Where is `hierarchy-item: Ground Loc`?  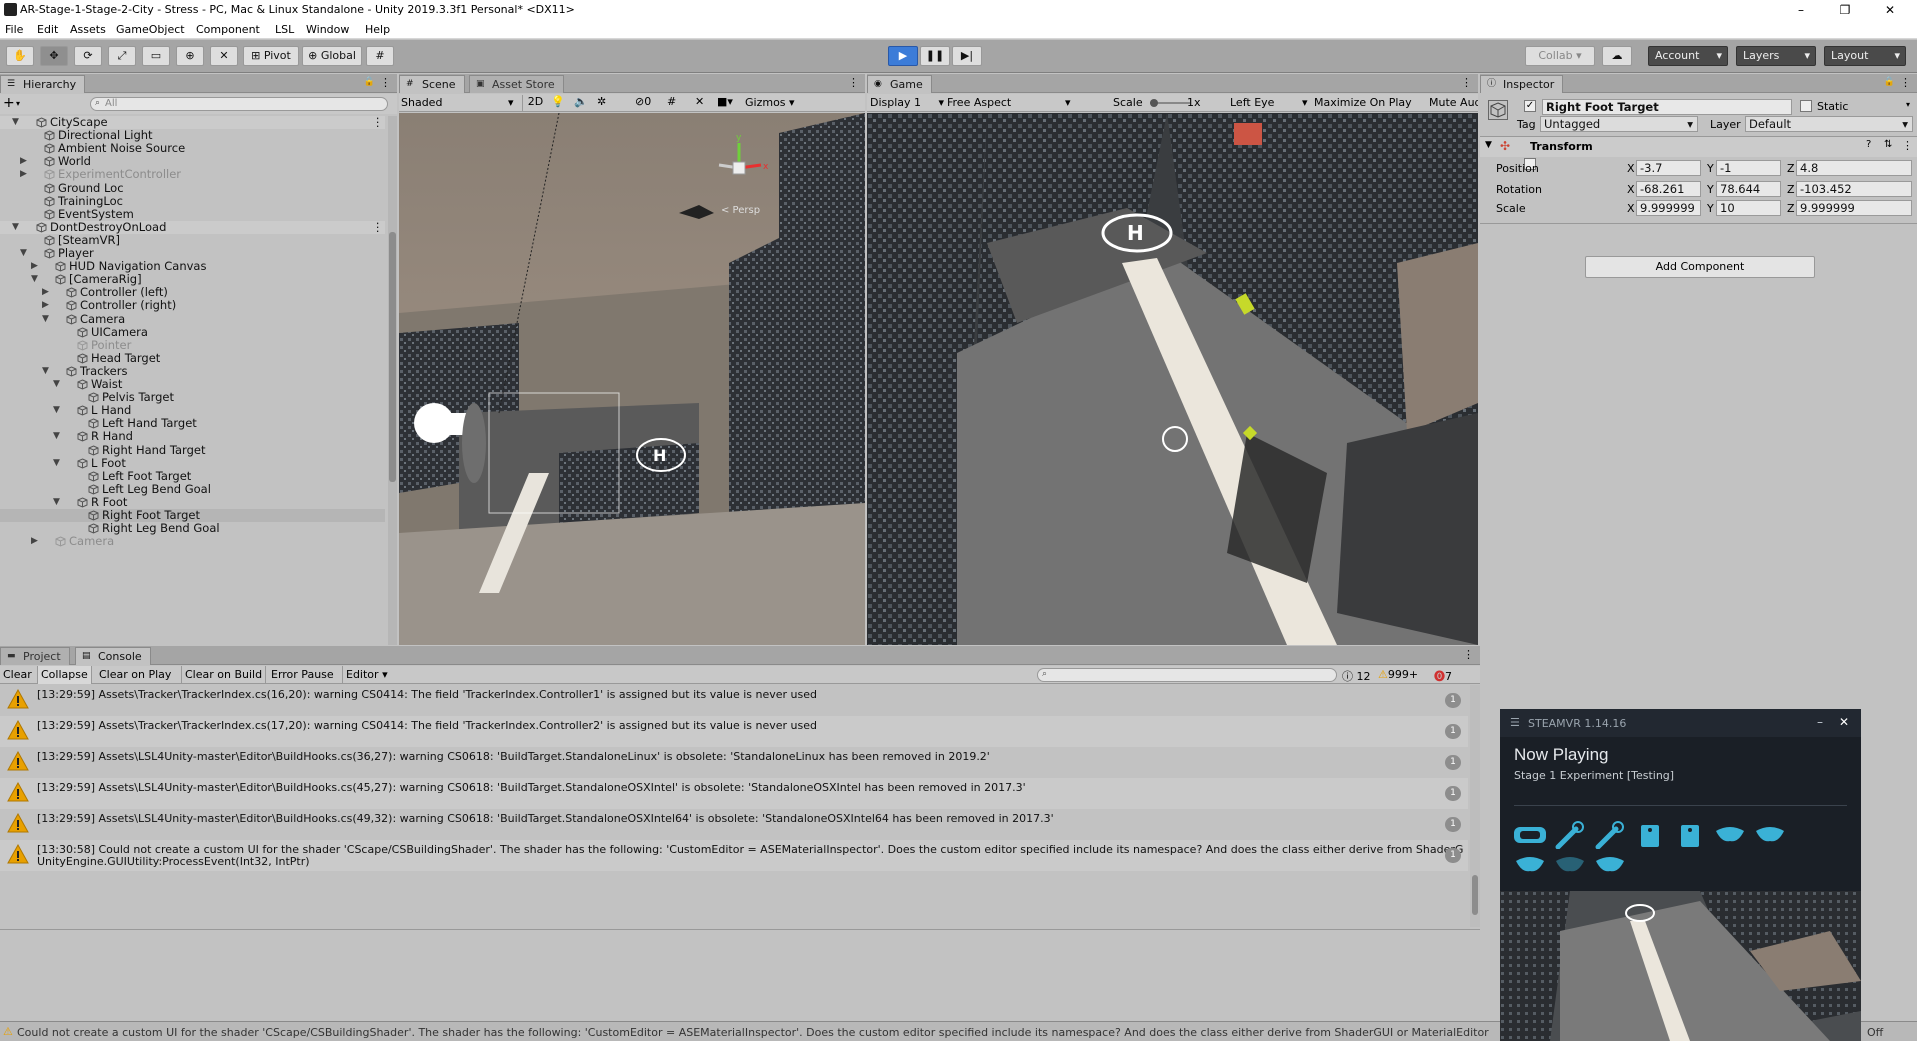 hierarchy-item: Ground Loc is located at coordinates (192, 188).